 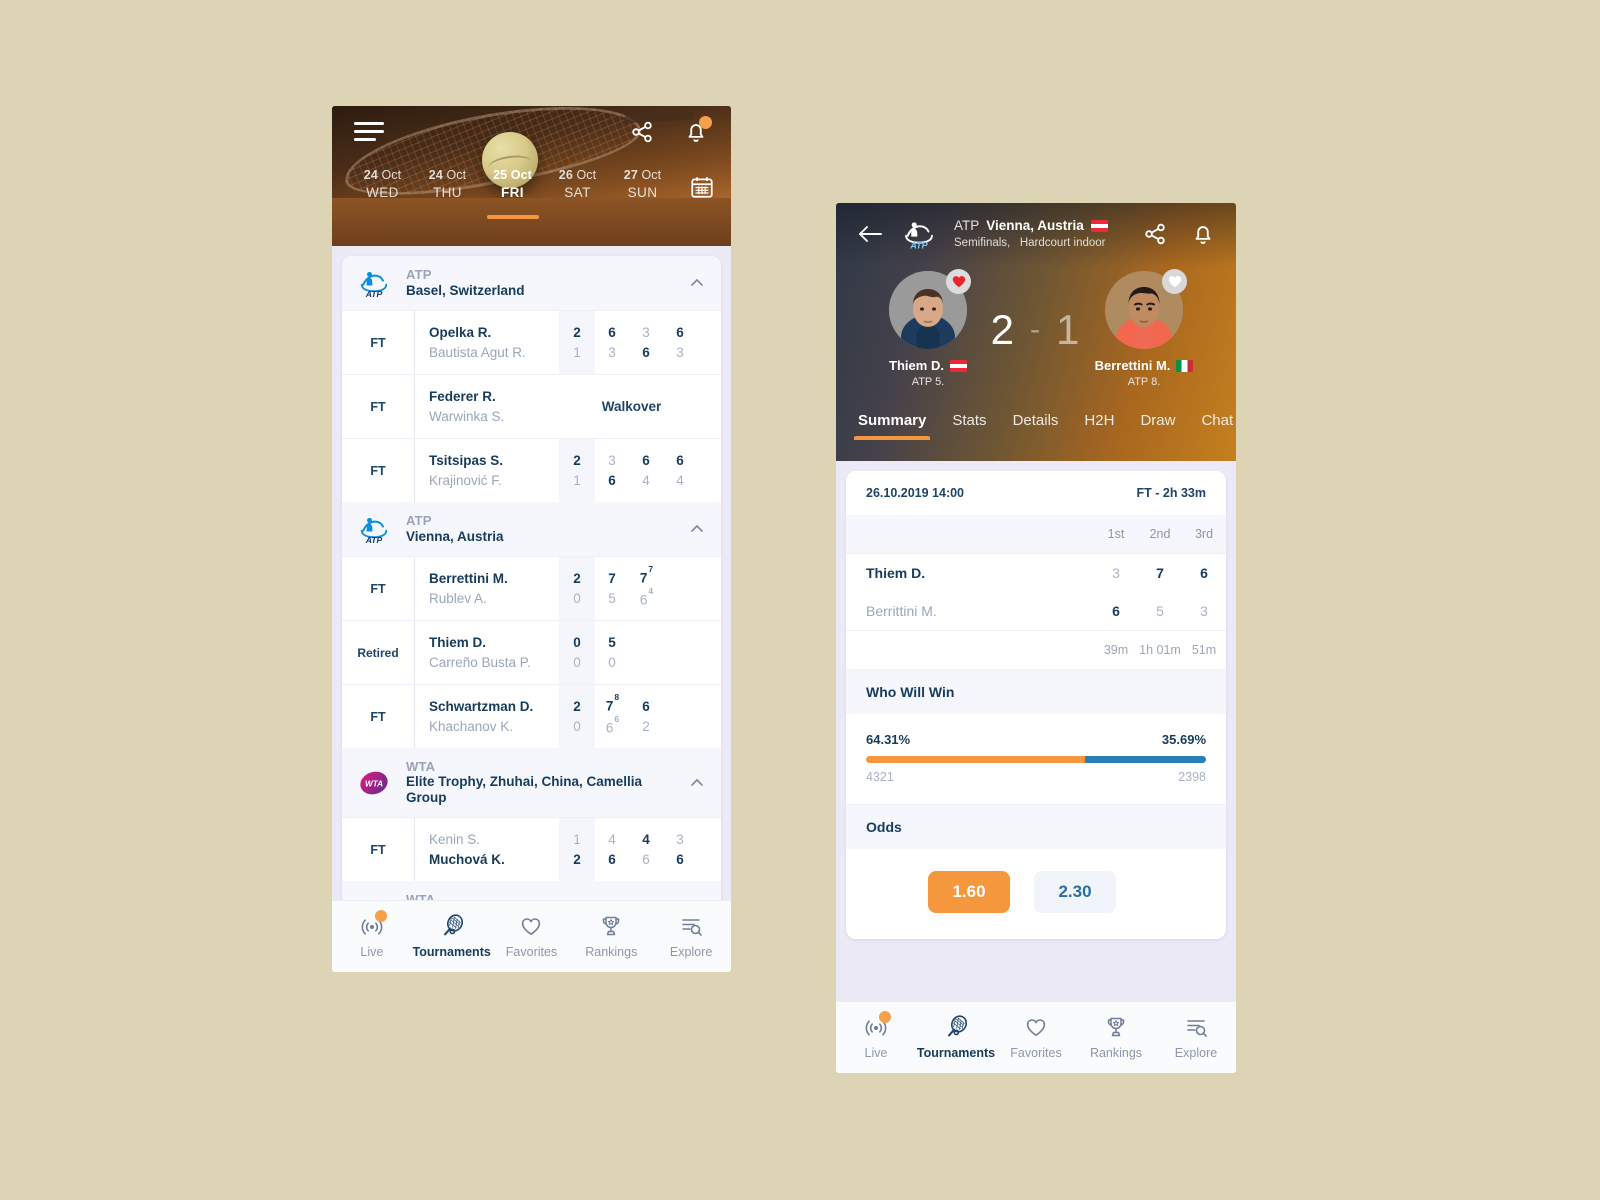 What do you see at coordinates (1116, 573) in the screenshot?
I see `set-score: 3` at bounding box center [1116, 573].